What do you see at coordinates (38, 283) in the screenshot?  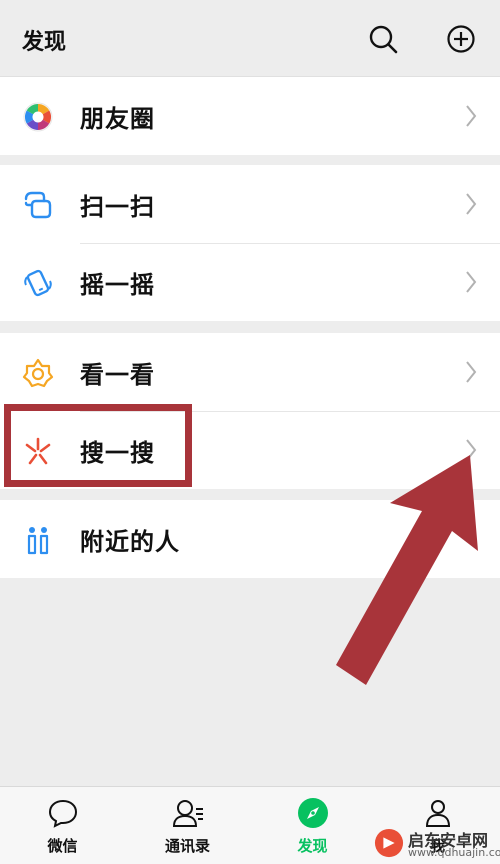 I see `shake-icon` at bounding box center [38, 283].